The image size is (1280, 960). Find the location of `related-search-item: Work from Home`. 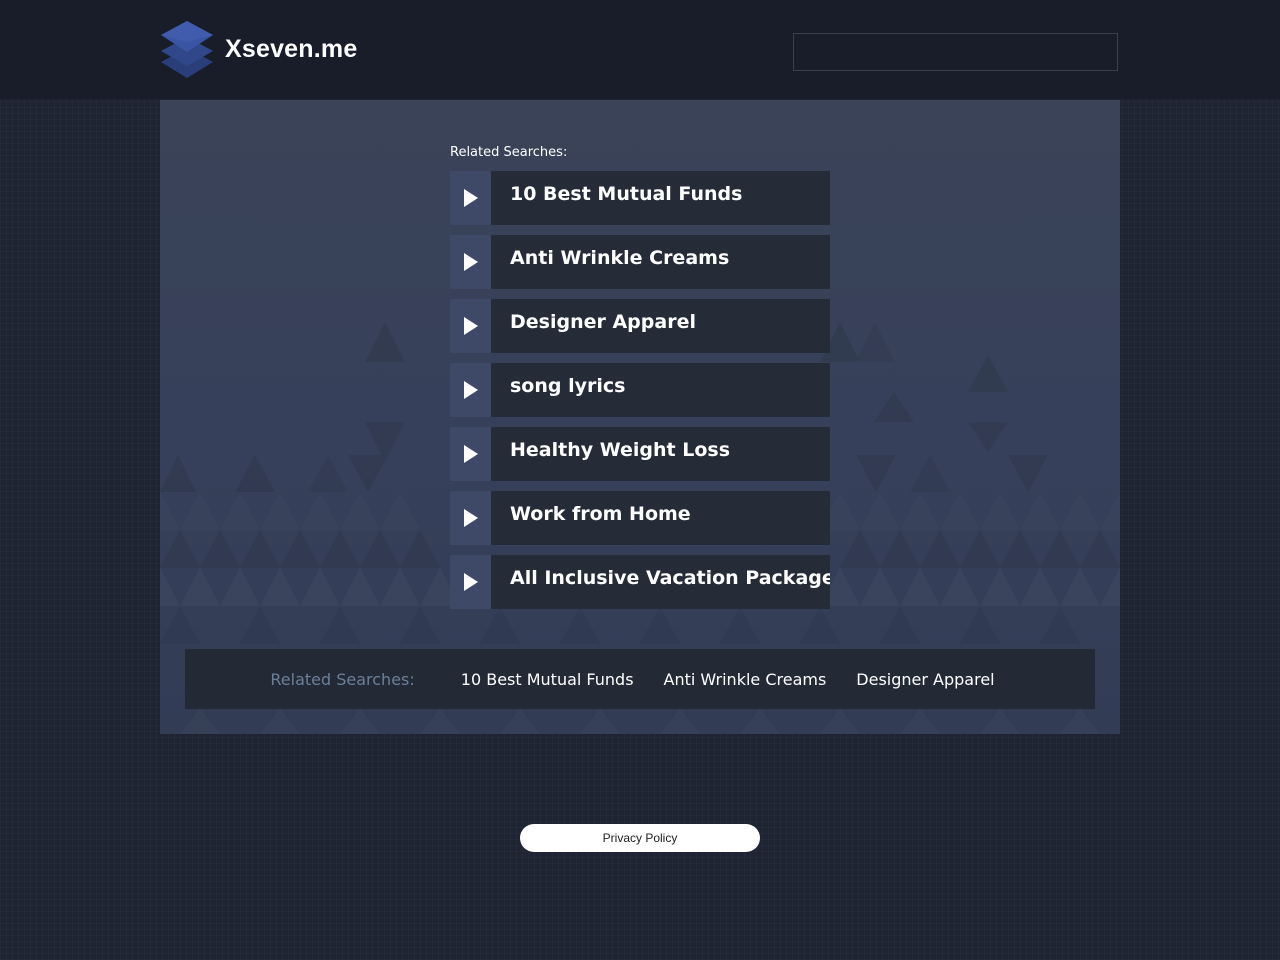

related-search-item: Work from Home is located at coordinates (640, 518).